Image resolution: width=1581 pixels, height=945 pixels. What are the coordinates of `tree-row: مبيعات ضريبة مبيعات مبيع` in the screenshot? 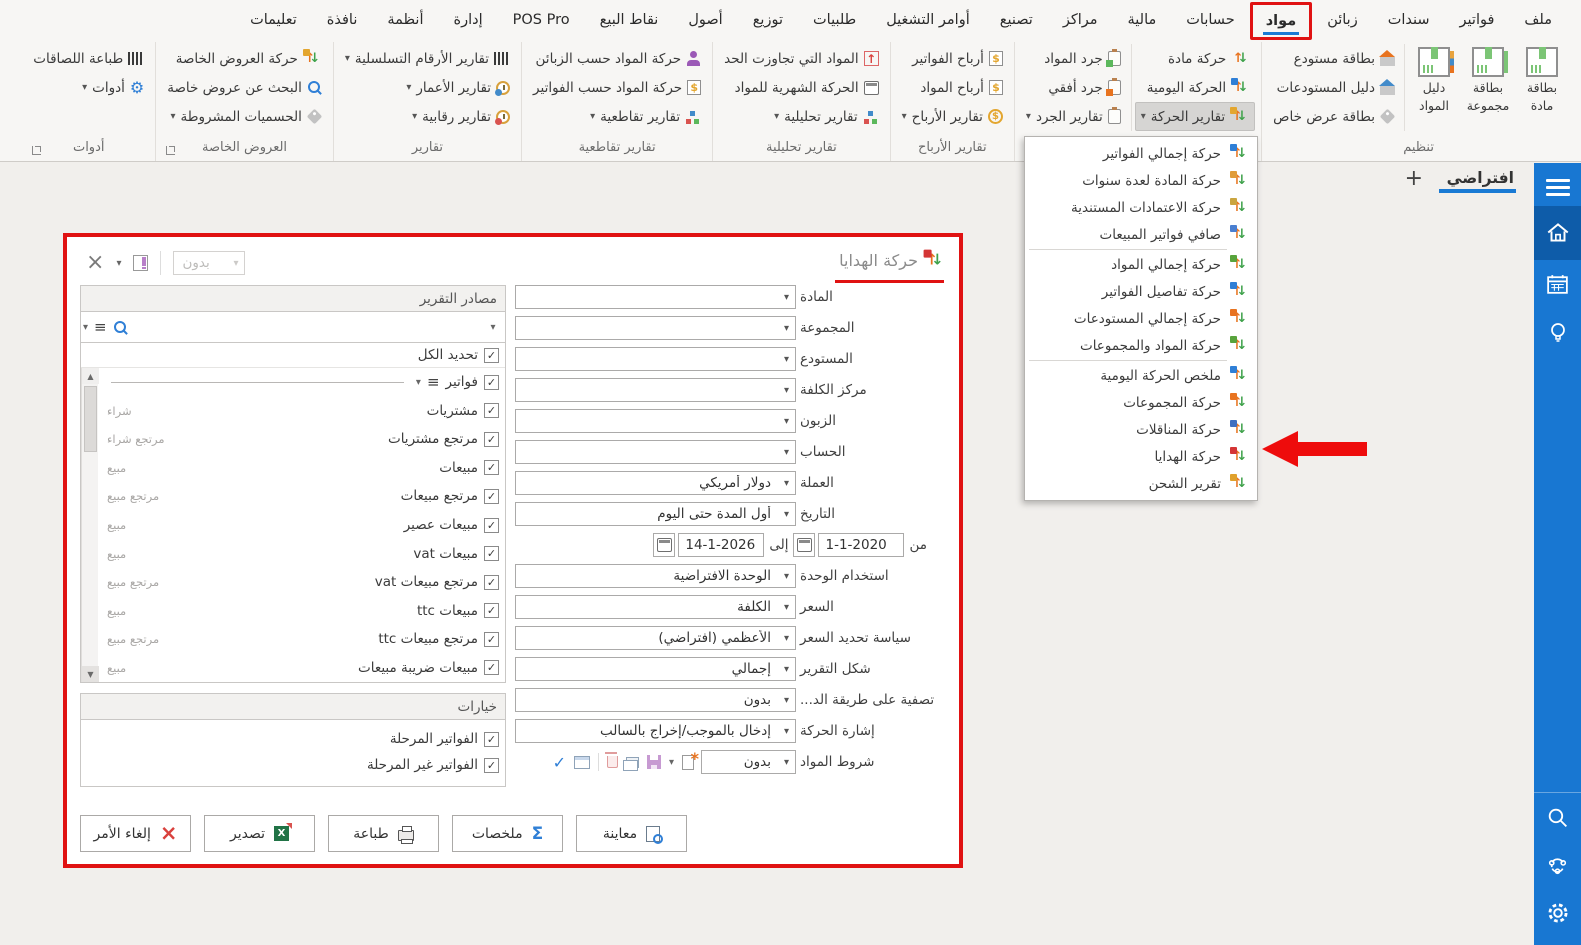 It's located at (302, 667).